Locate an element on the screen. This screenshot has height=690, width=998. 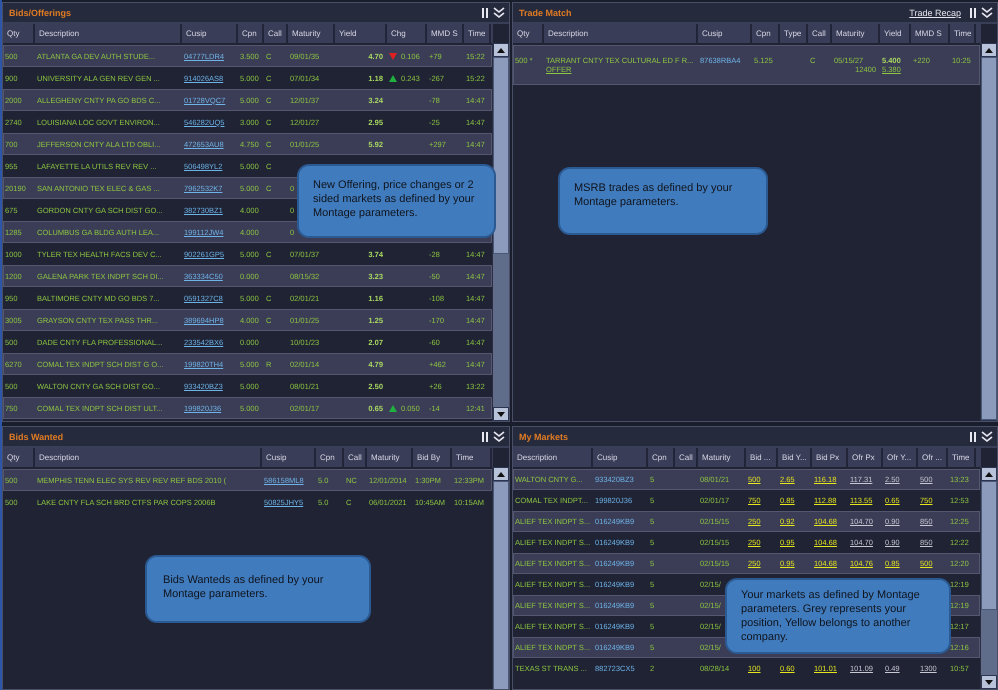
panel-title: My Markets is located at coordinates (543, 437).